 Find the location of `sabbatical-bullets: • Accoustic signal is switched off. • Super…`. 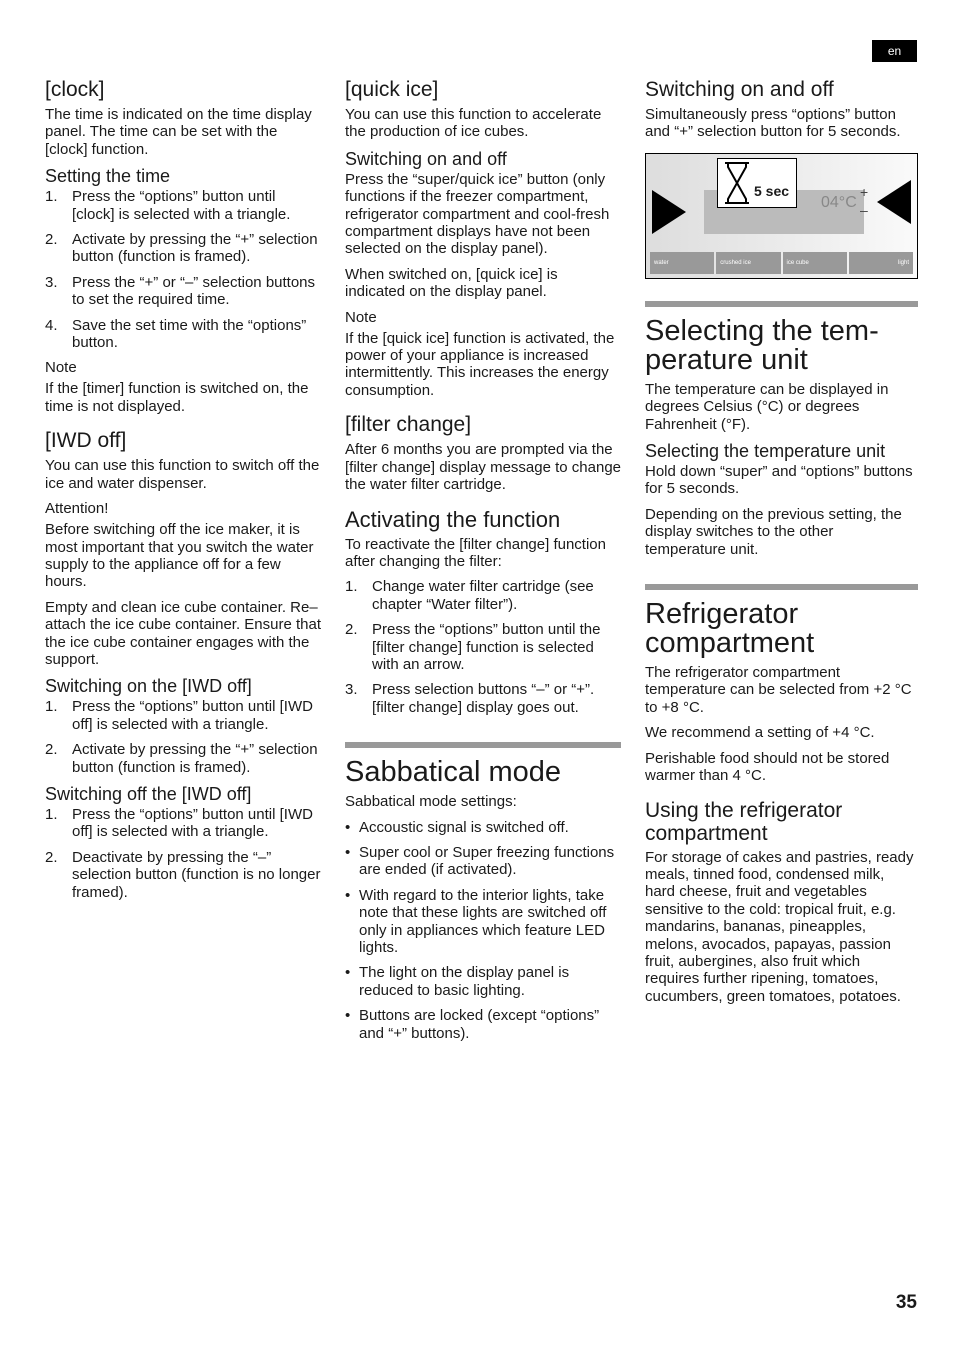

sabbatical-bullets: • Accoustic signal is switched off. • Super… is located at coordinates (483, 930).